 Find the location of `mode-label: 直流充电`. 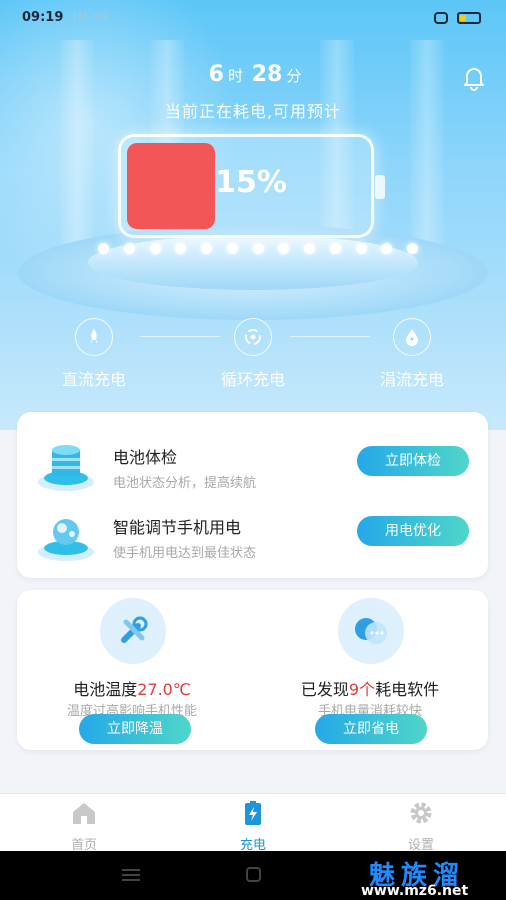

mode-label: 直流充电 is located at coordinates (93, 379).